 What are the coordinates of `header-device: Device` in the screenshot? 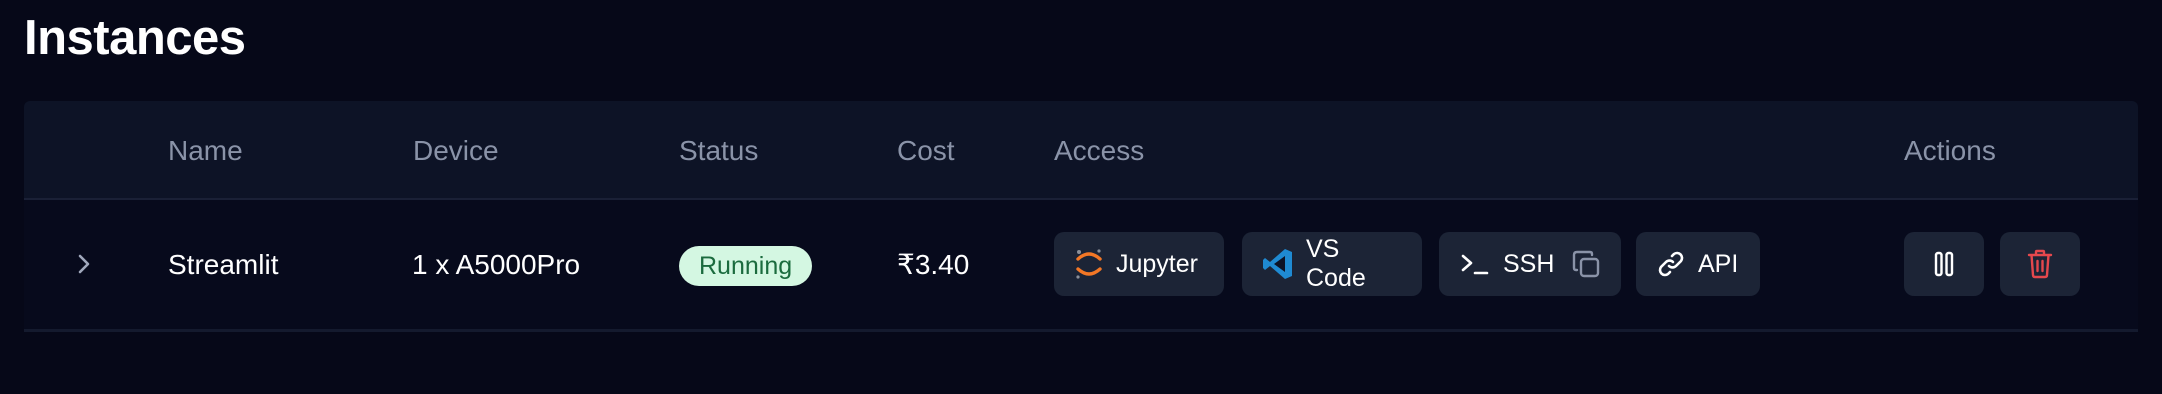 It's located at (456, 150).